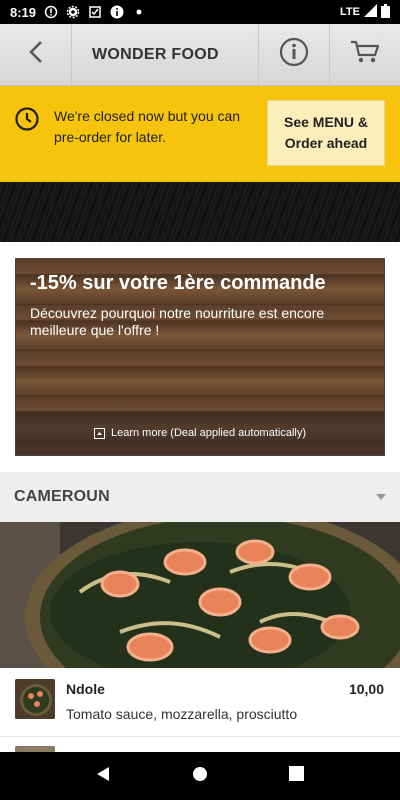  What do you see at coordinates (95, 12) in the screenshot?
I see `task-icon` at bounding box center [95, 12].